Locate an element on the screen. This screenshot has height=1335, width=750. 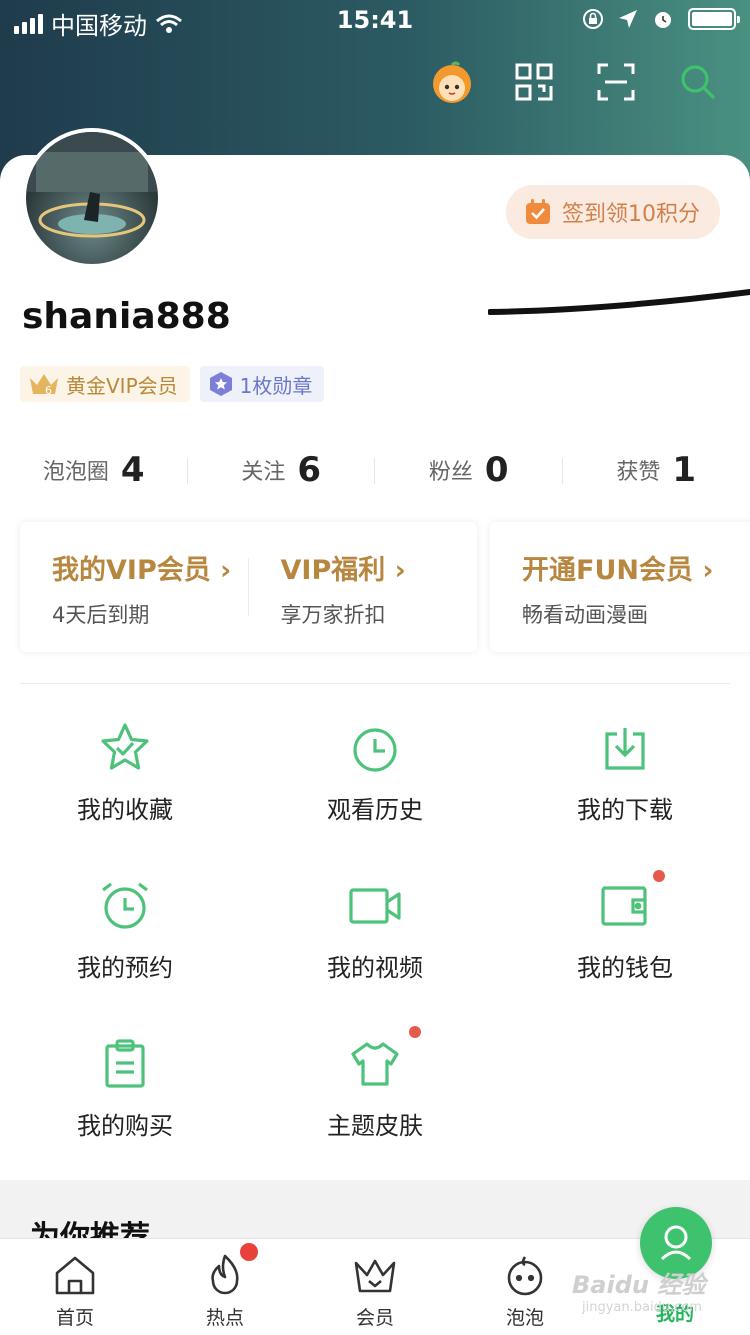
badge-row: 6 黄金VIP会员 1枚勋章 is located at coordinates (172, 384).